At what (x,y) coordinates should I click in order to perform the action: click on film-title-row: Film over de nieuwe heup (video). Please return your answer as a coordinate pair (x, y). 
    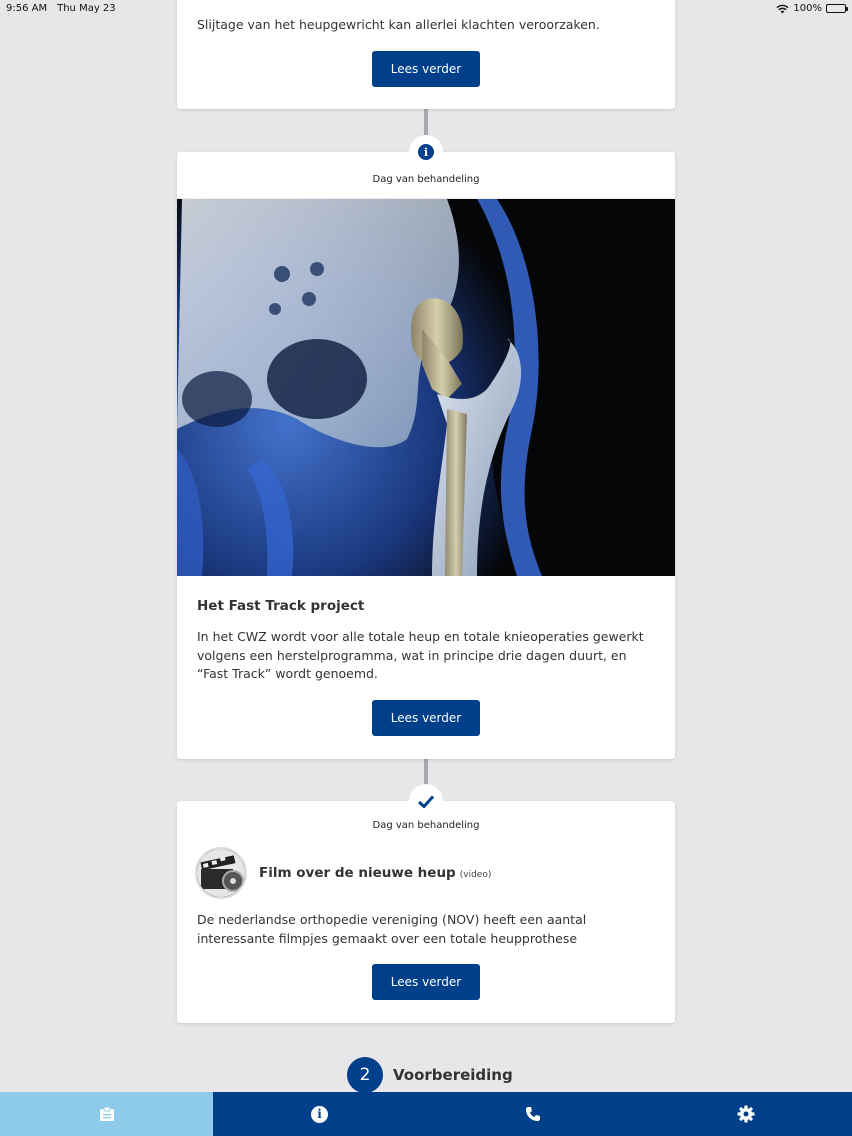
    Looking at the image, I should click on (375, 873).